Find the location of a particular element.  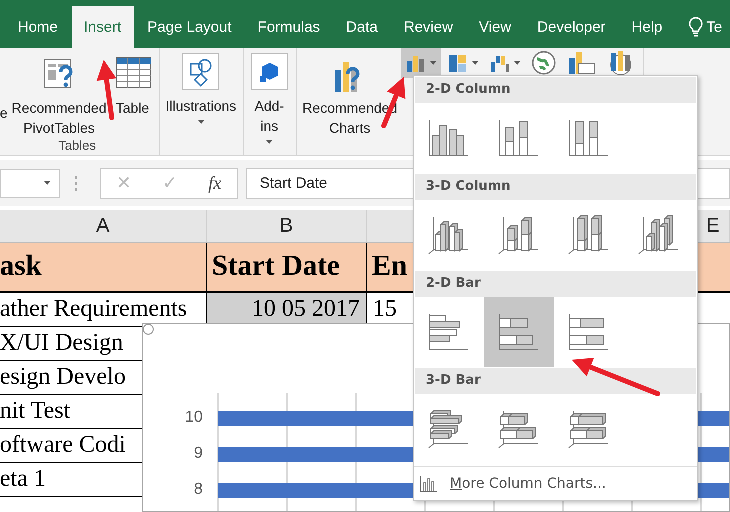

table-cell-text: 15 is located at coordinates (385, 309).